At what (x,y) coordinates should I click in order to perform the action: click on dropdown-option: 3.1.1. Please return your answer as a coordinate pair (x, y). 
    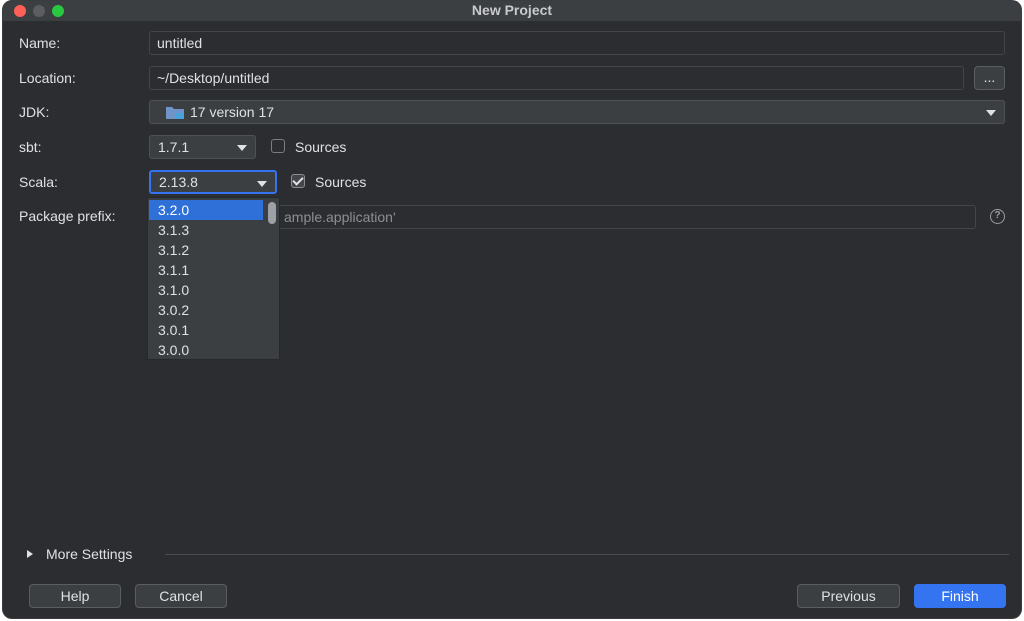
    Looking at the image, I should click on (206, 270).